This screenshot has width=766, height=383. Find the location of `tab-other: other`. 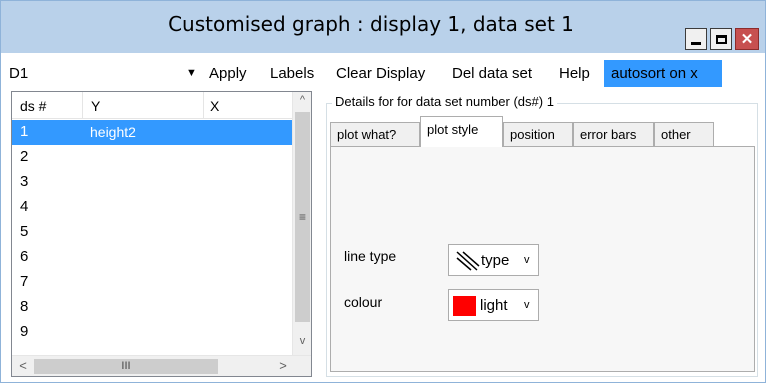

tab-other: other is located at coordinates (684, 134).